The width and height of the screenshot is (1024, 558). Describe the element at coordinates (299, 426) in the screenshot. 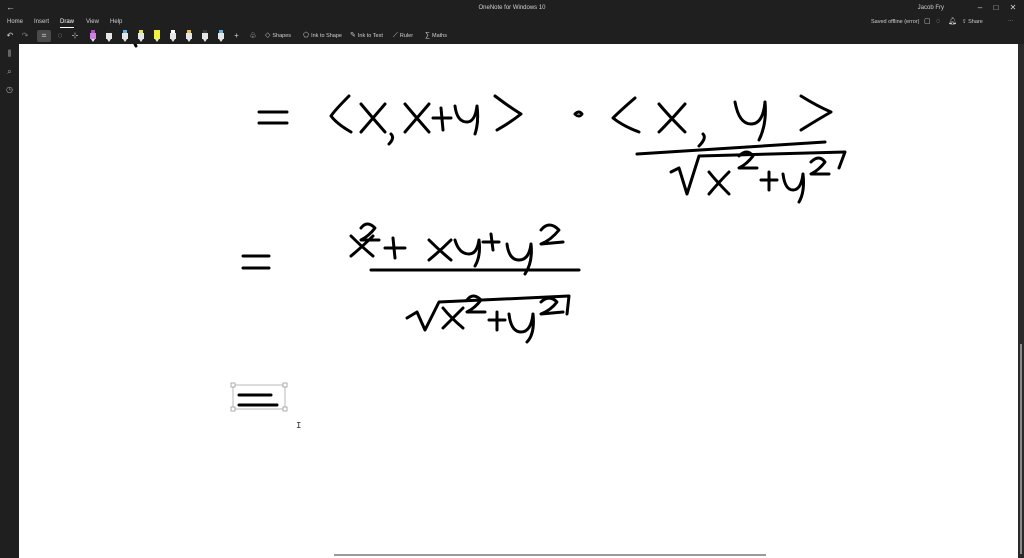

I see `text-cursor-icon: I` at that location.